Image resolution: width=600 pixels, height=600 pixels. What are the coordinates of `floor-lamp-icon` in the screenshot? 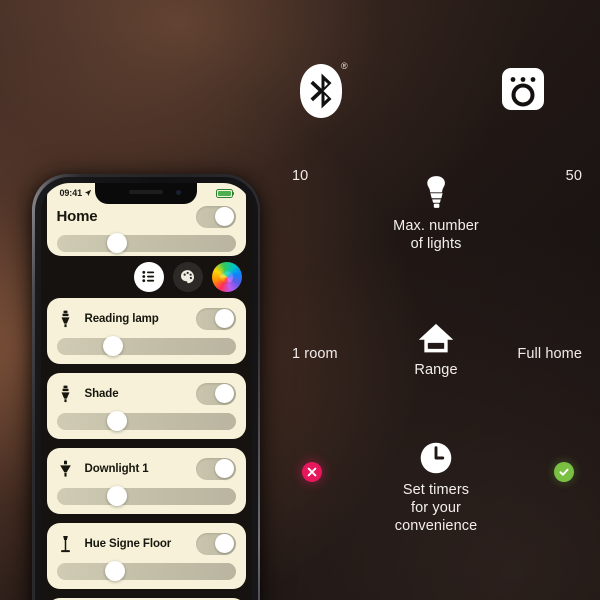 It's located at (66, 544).